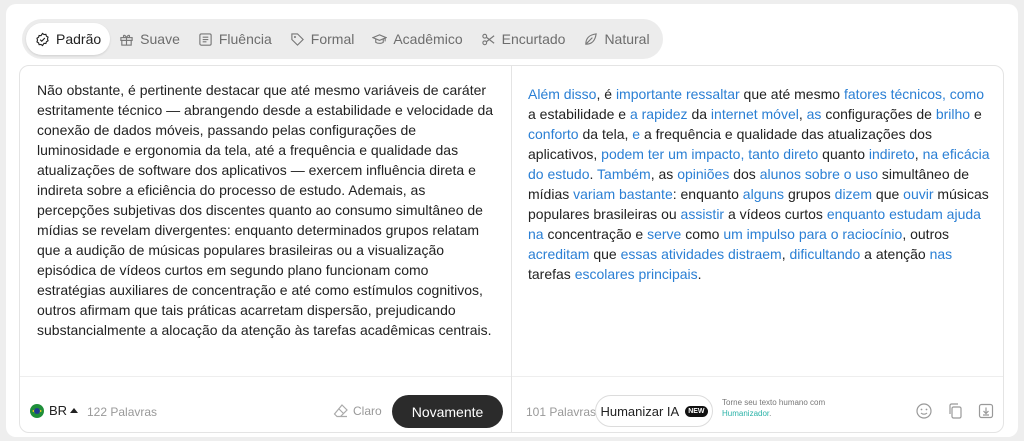 The image size is (1024, 441). Describe the element at coordinates (297, 39) in the screenshot. I see `tag-icon` at that location.